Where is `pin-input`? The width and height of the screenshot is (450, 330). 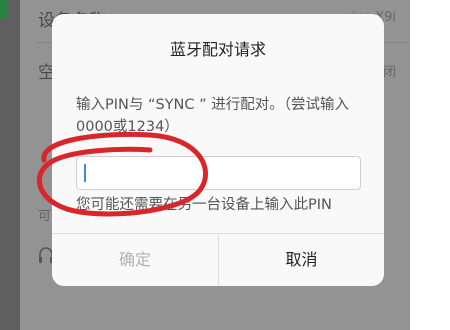 pin-input is located at coordinates (218, 173).